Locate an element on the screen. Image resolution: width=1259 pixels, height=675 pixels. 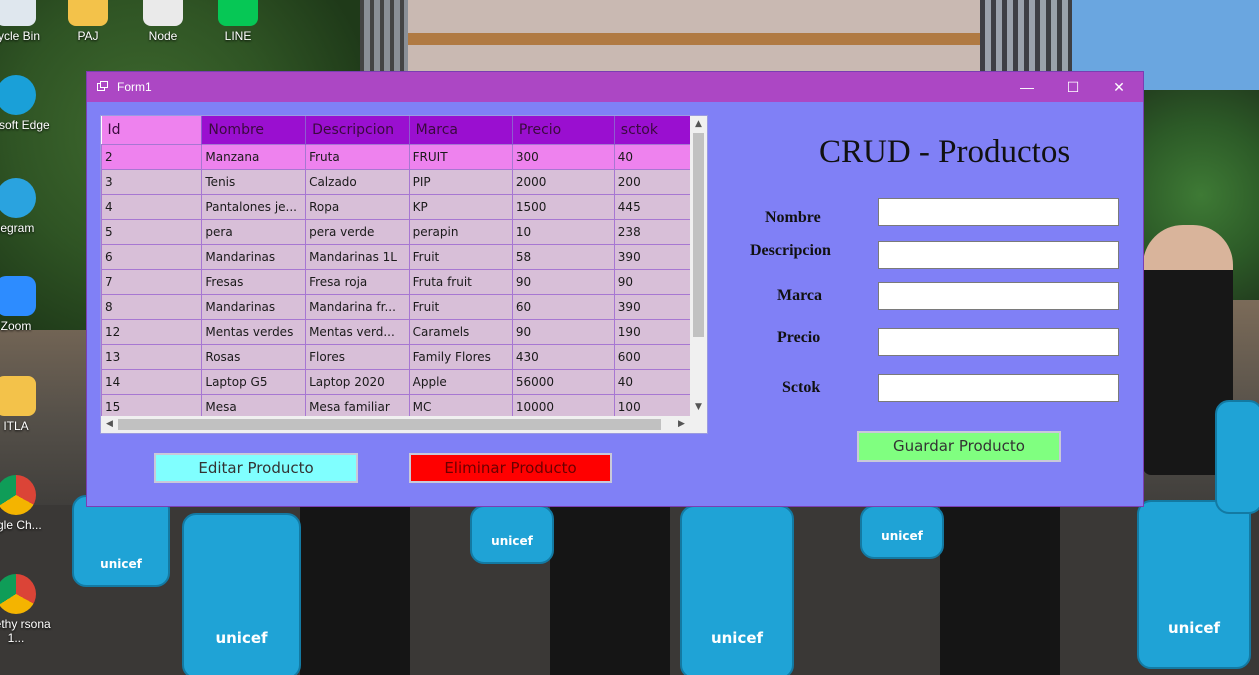
table-cell: 430 is located at coordinates (563, 357).